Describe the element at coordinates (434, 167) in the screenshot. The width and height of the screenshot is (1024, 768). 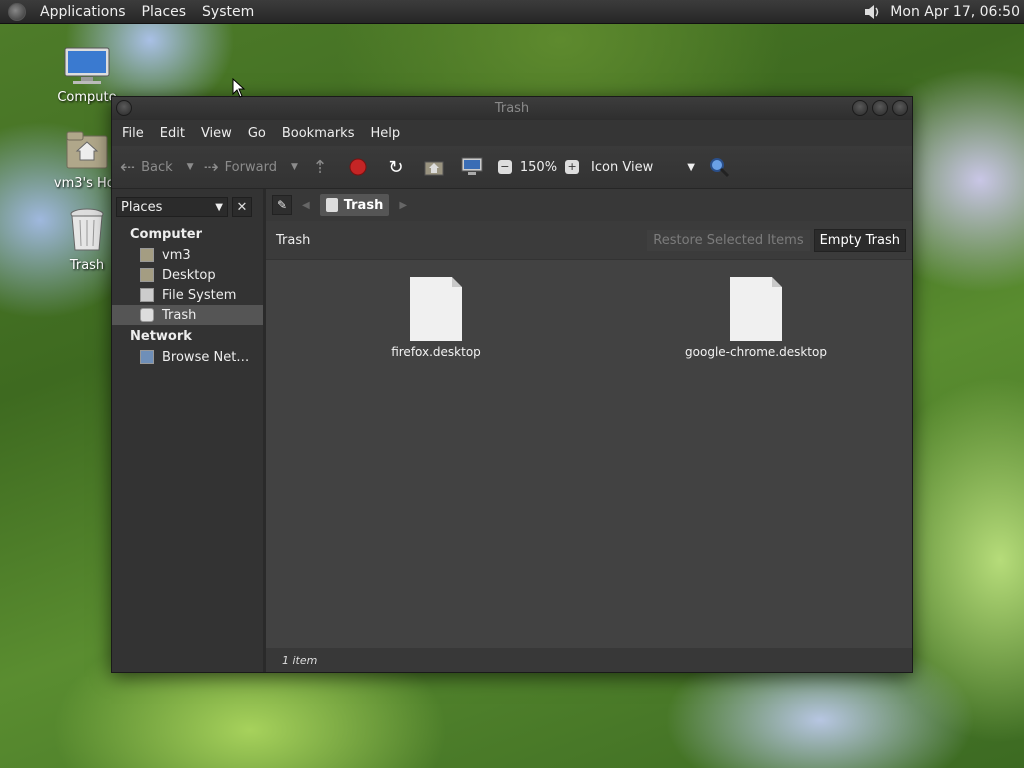
I see `home-icon` at that location.